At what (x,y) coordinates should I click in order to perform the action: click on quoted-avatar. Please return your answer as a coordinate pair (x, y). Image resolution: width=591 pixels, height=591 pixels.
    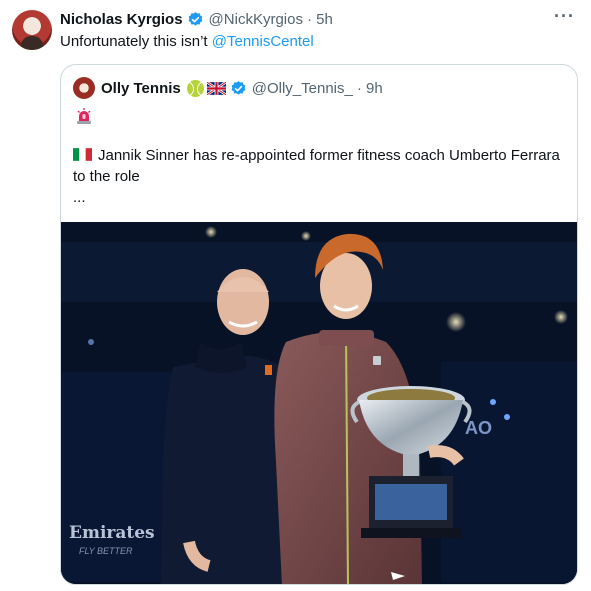
    Looking at the image, I should click on (84, 88).